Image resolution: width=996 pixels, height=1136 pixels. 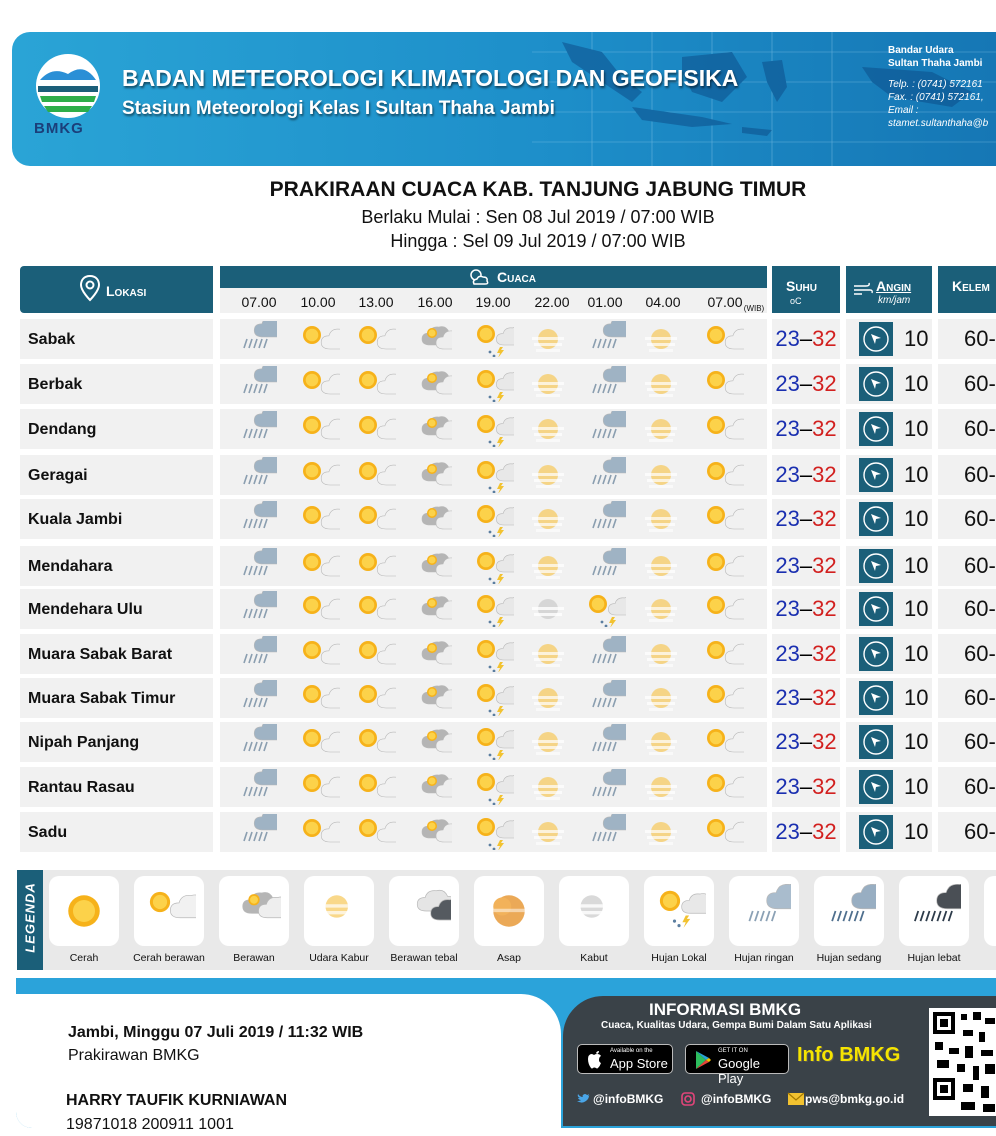 What do you see at coordinates (938, 123) in the screenshot?
I see `contact-email: stamet.sultanthaha@b` at bounding box center [938, 123].